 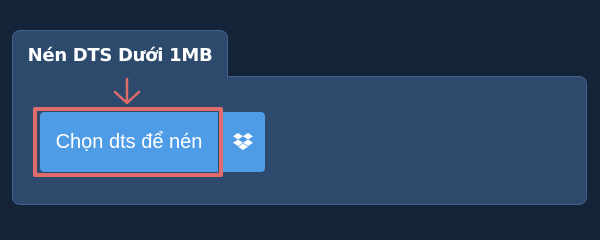 I want to click on dropbox-icon, so click(x=242, y=141).